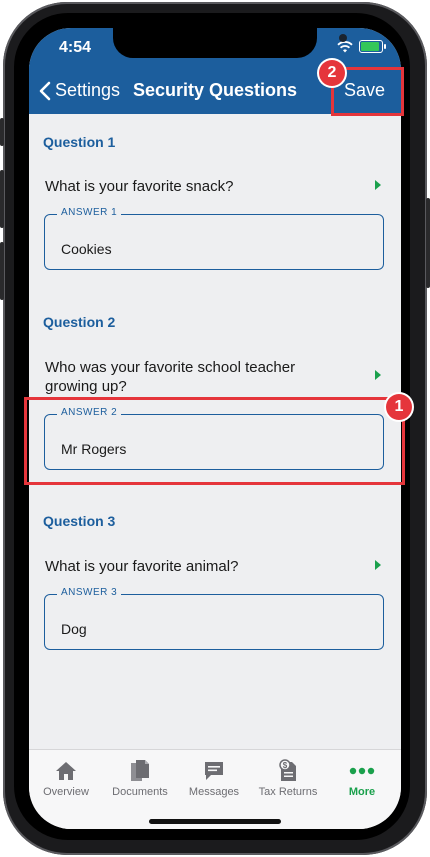 Image resolution: width=430 pixels, height=857 pixels. I want to click on volume-down-button, so click(2, 271).